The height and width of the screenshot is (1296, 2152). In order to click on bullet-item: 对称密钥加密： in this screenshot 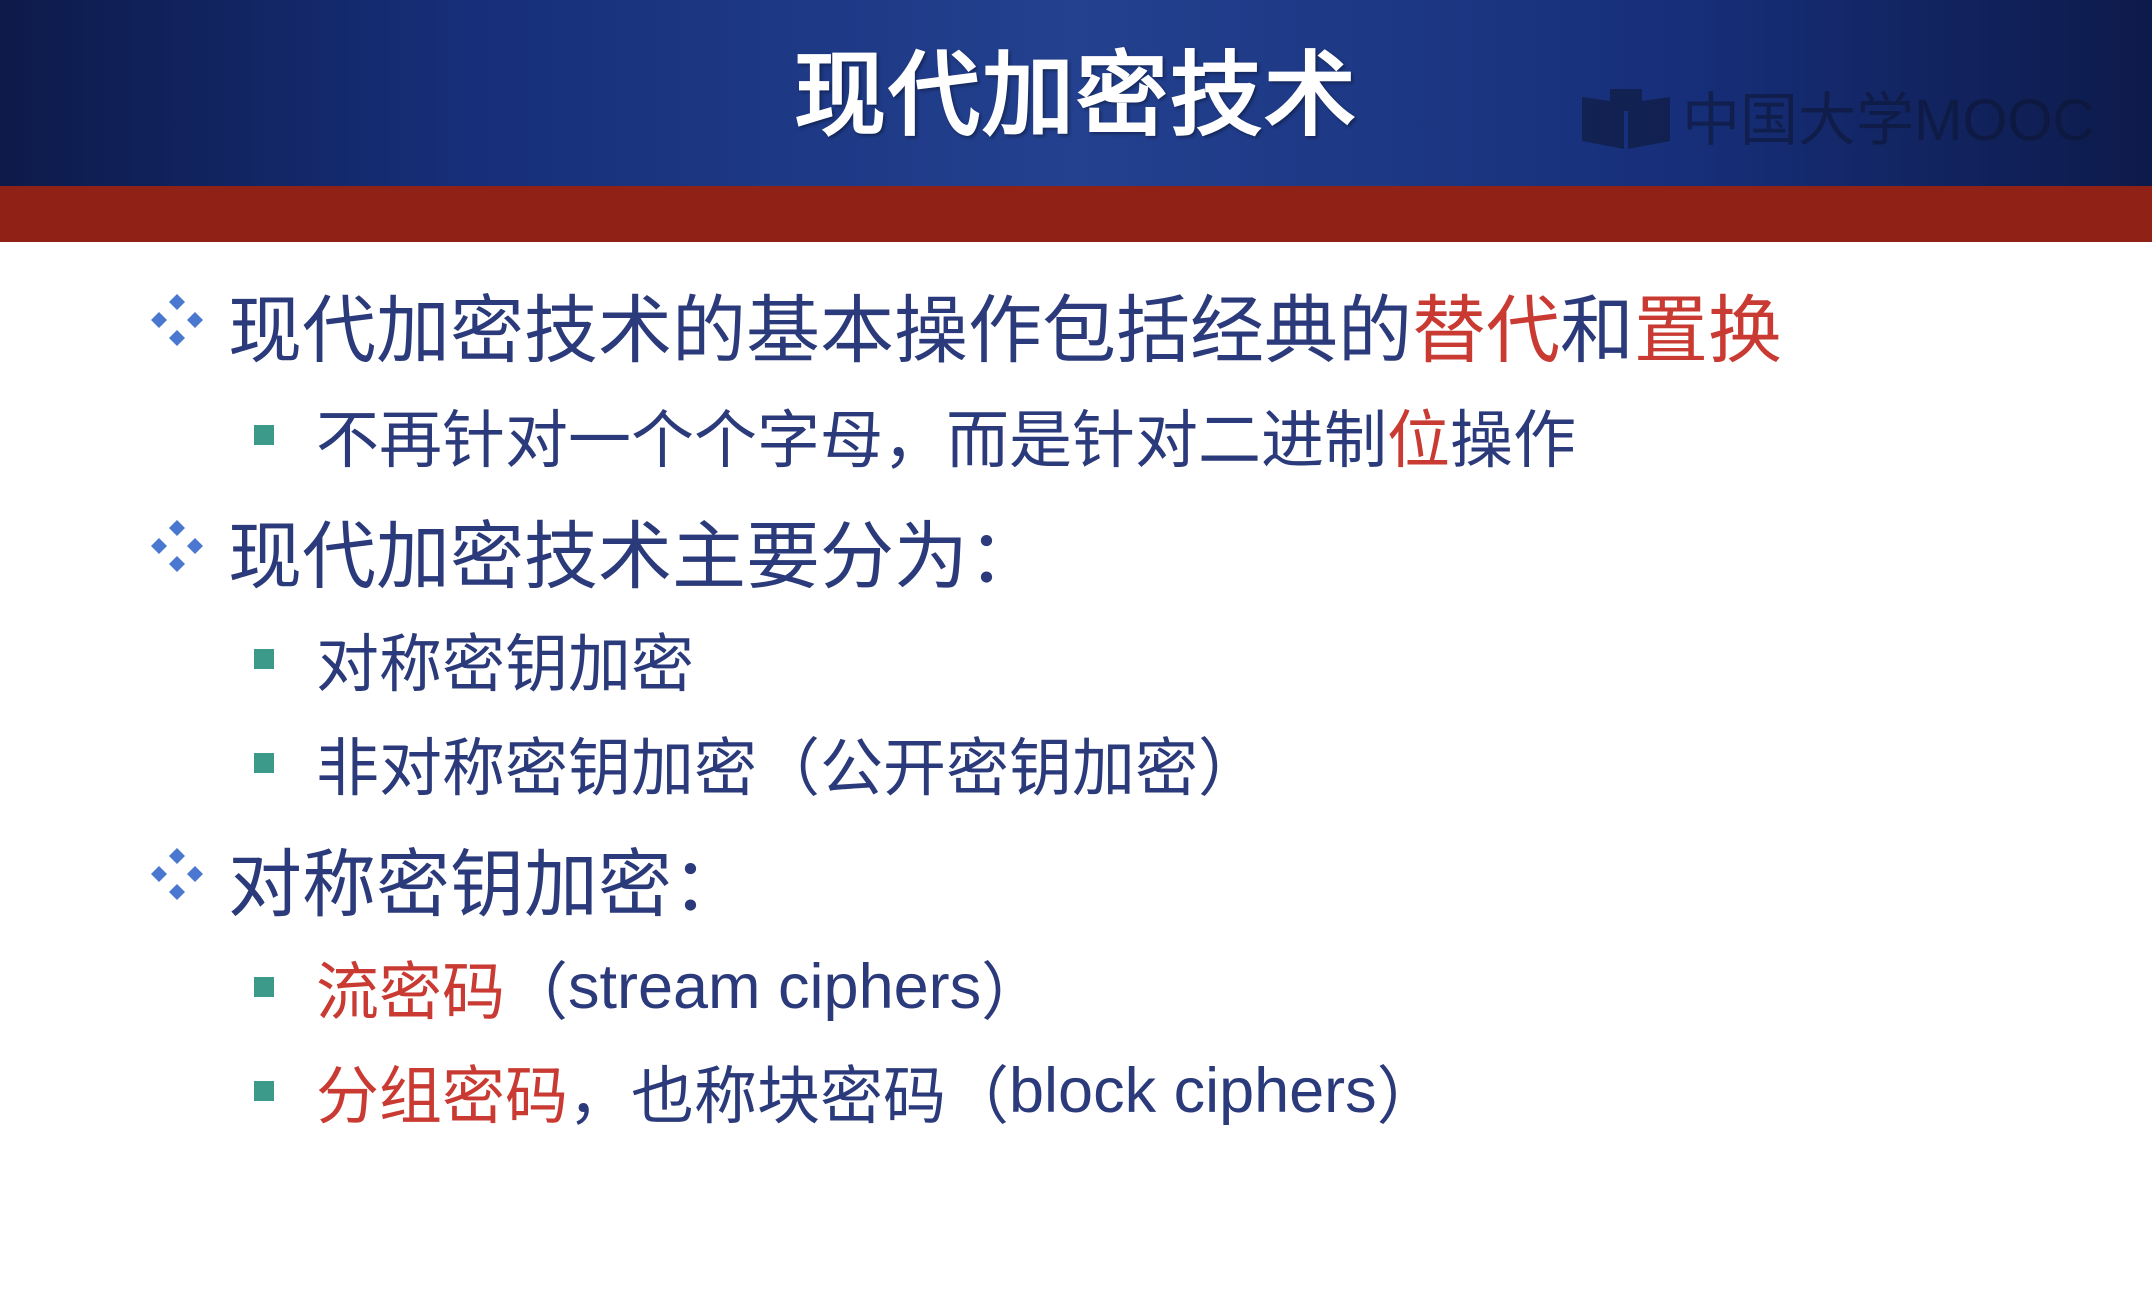, I will do `click(447, 878)`.